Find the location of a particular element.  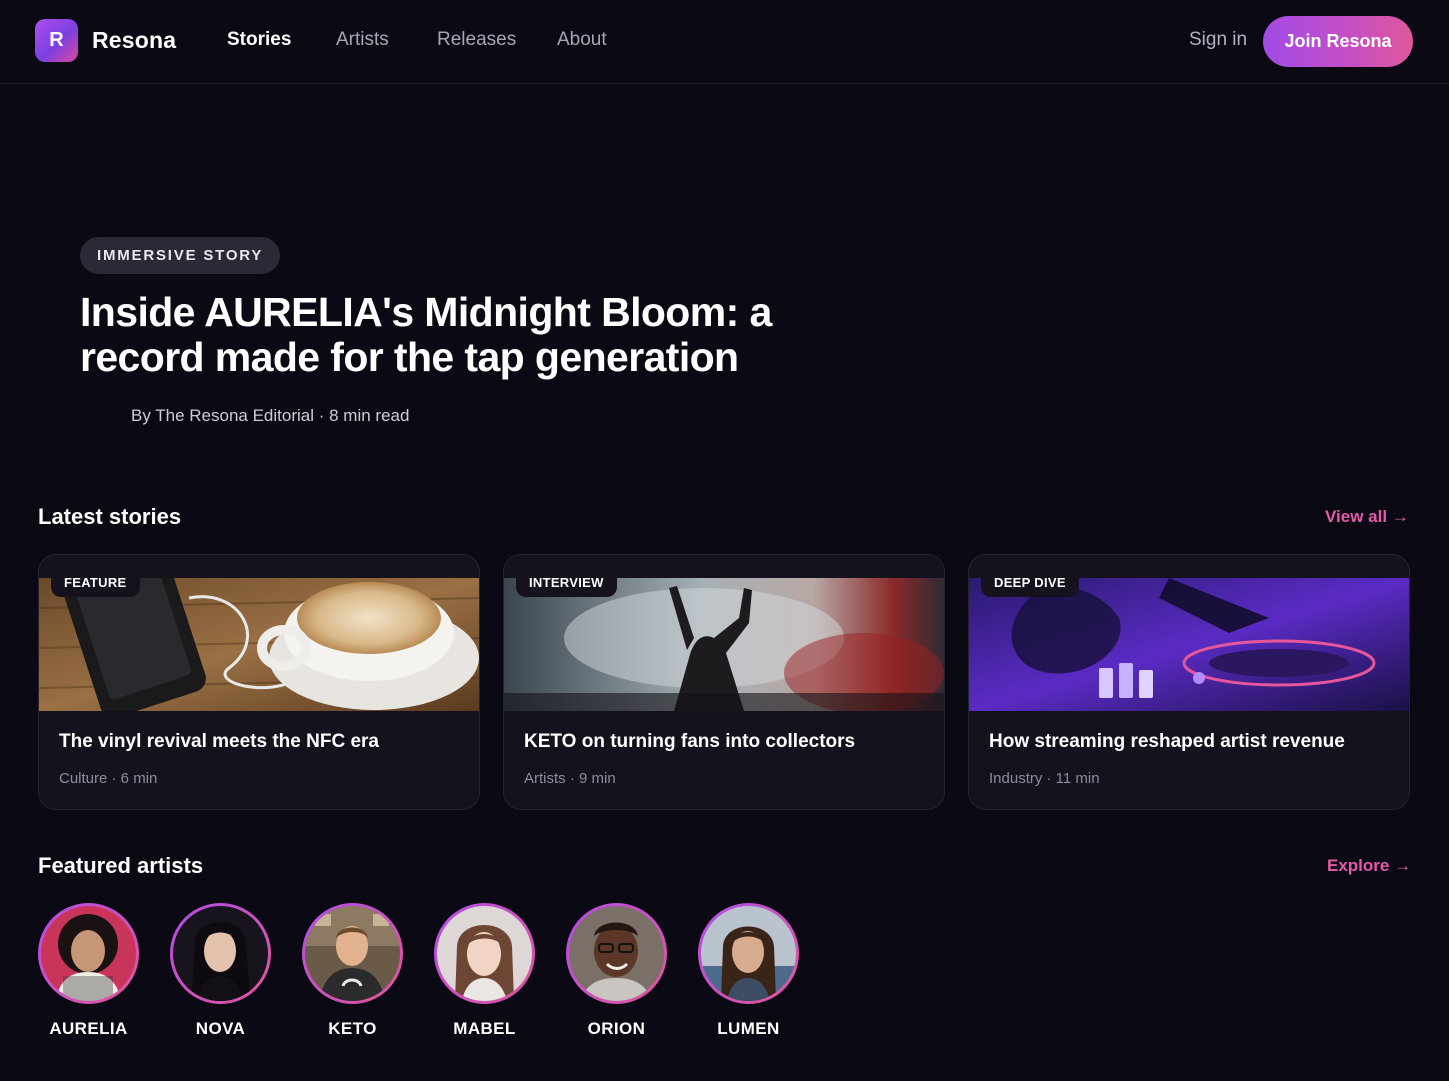

artist-aurelia: AURELIA is located at coordinates (88, 970).